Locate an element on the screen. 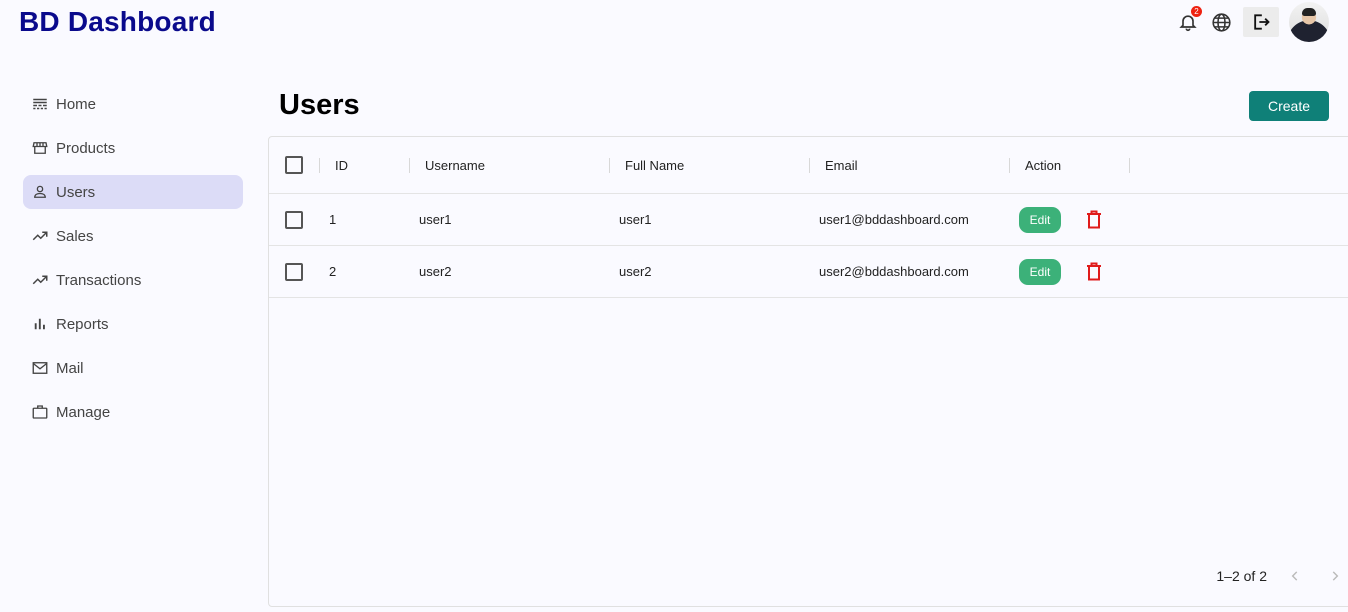  cell-full-name: user1 is located at coordinates (635, 219).